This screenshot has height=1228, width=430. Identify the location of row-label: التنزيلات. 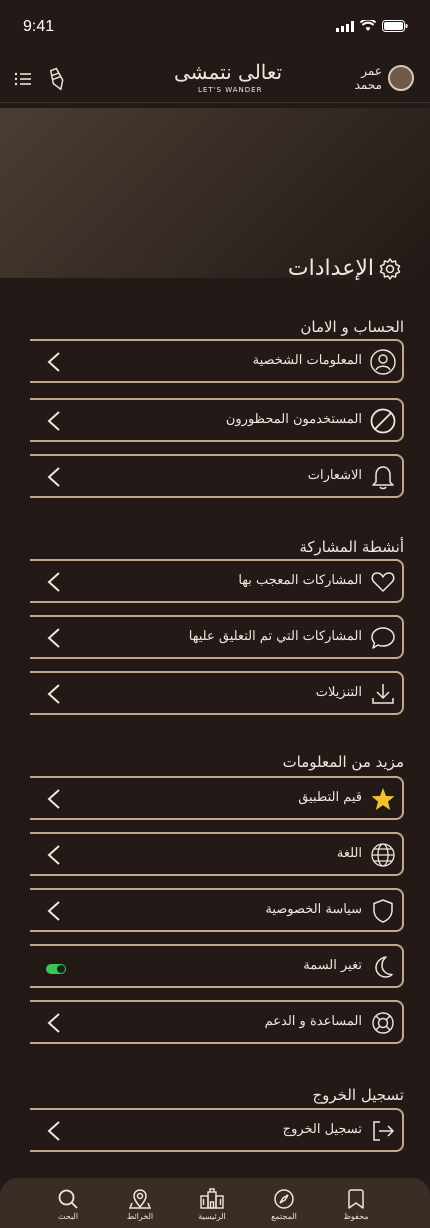
(338, 692).